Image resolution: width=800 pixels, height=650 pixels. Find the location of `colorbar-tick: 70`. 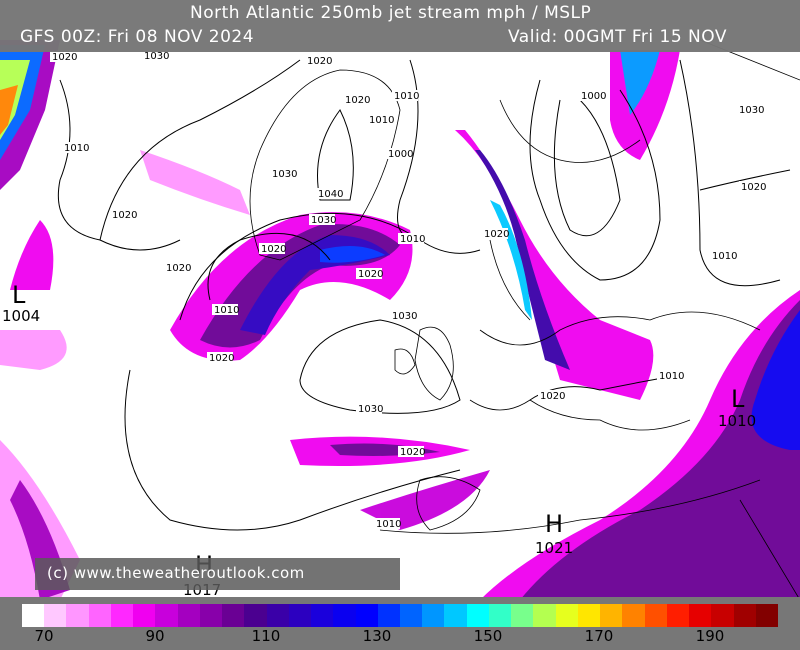

colorbar-tick: 70 is located at coordinates (44, 636).